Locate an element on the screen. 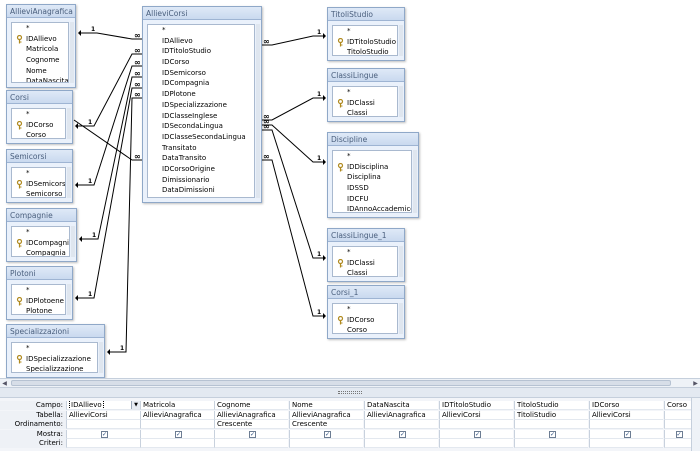  field-item: IDPlotone is located at coordinates (201, 94).